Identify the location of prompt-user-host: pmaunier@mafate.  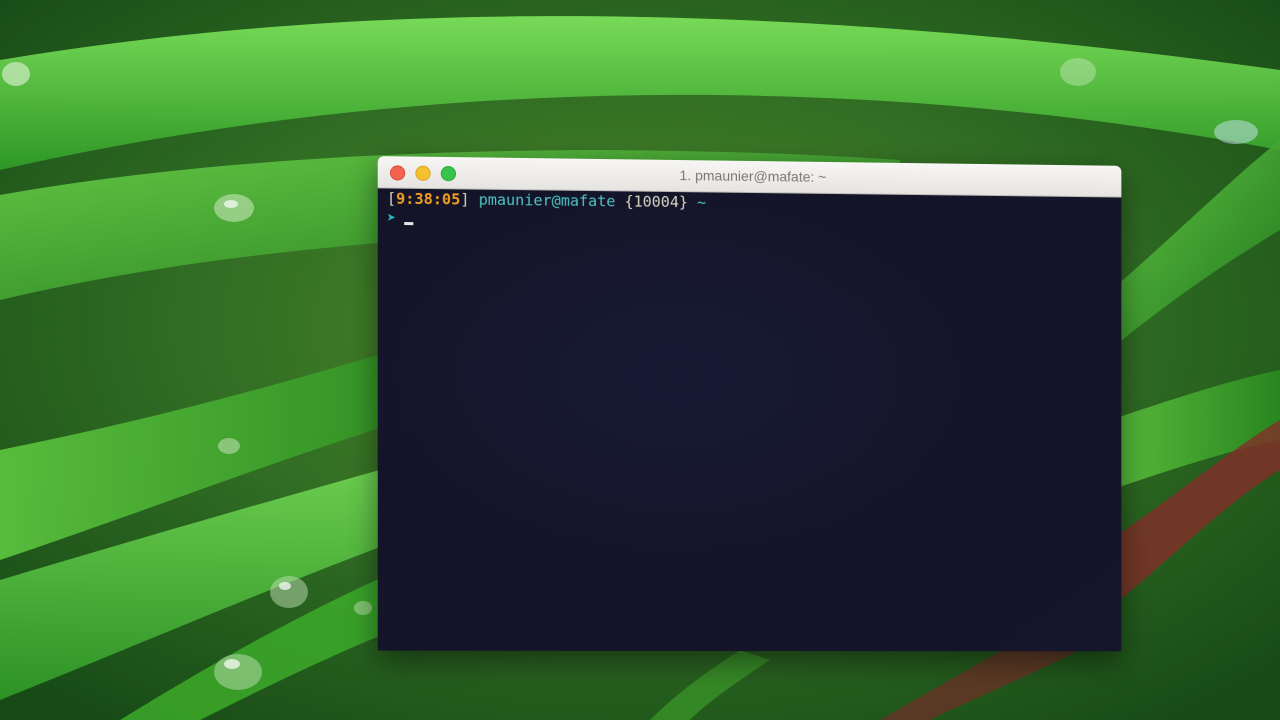
(547, 200).